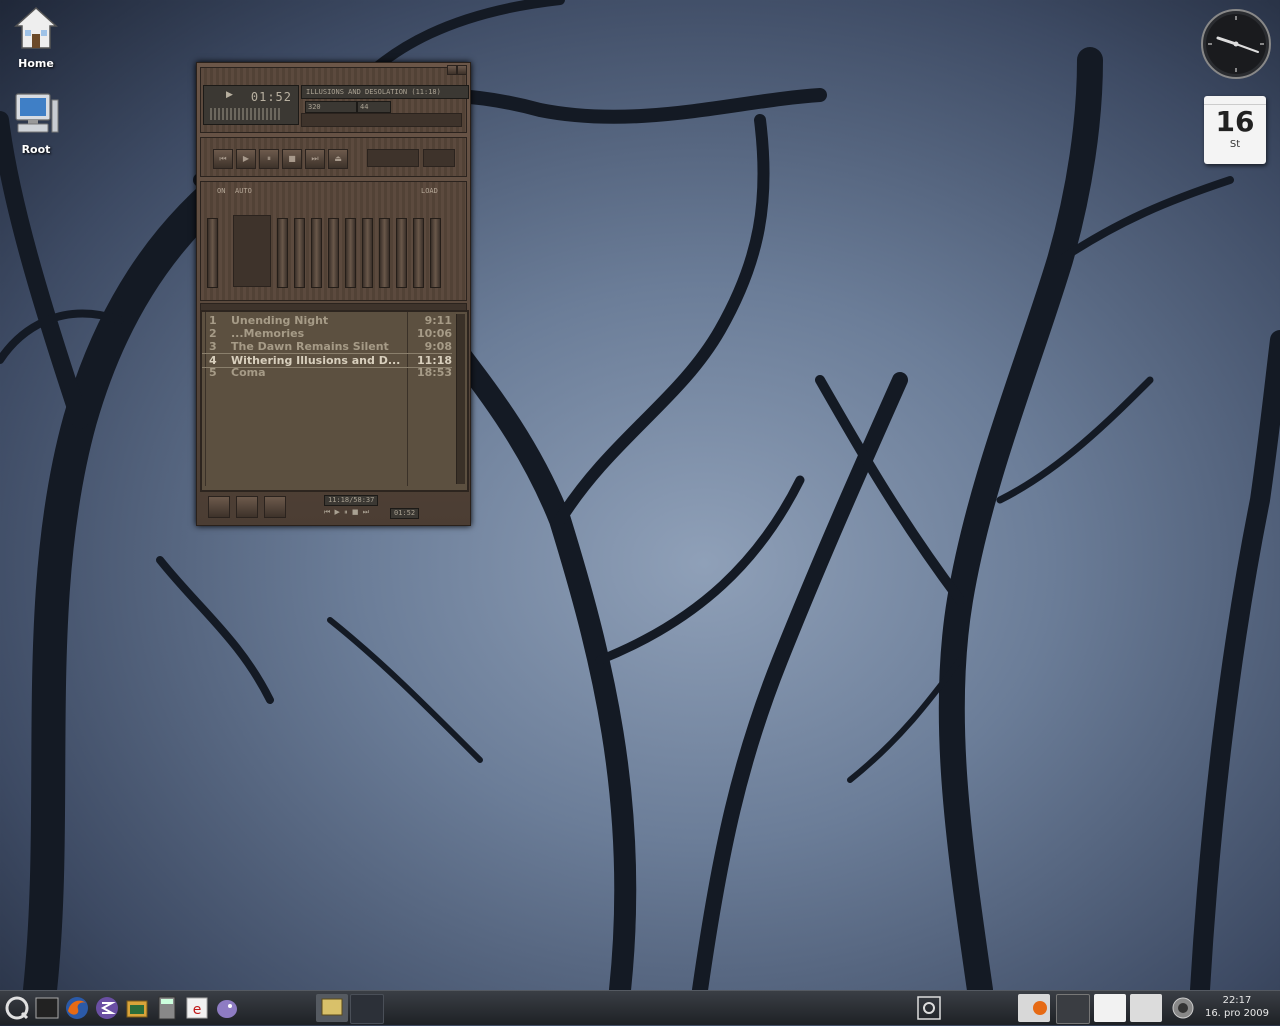 The width and height of the screenshot is (1280, 1026). Describe the element at coordinates (929, 1008) in the screenshot. I see `system-tray-media-icon` at that location.